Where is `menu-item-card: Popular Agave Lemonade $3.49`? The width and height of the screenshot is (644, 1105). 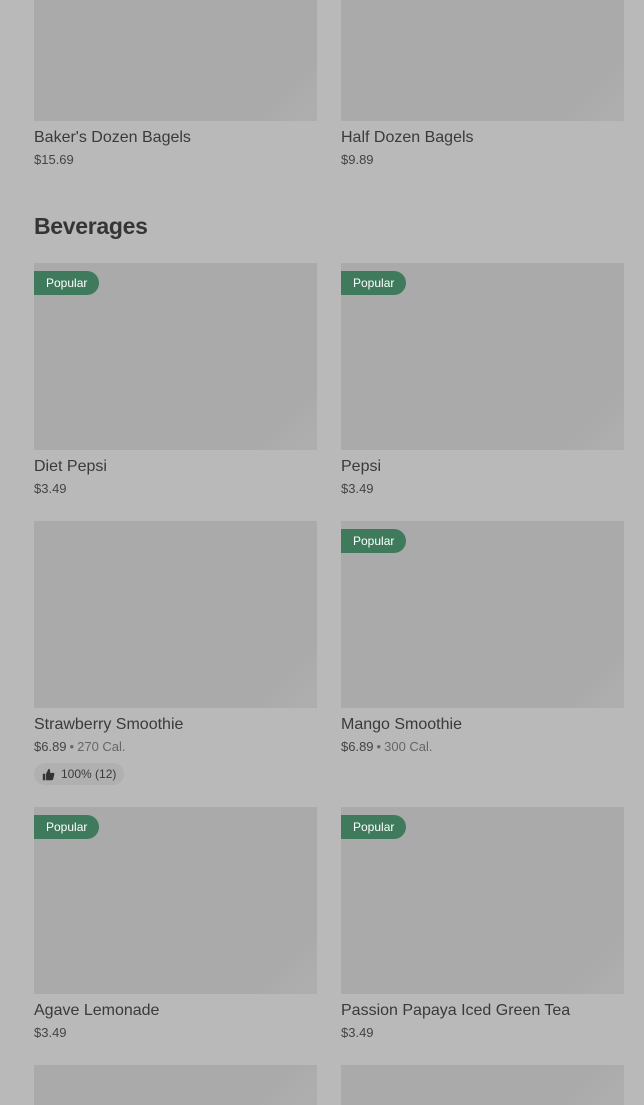 menu-item-card: Popular Agave Lemonade $3.49 is located at coordinates (175, 924).